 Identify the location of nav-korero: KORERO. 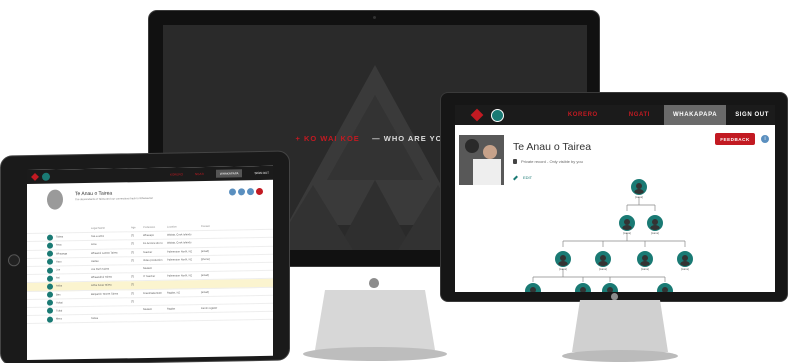
(176, 174).